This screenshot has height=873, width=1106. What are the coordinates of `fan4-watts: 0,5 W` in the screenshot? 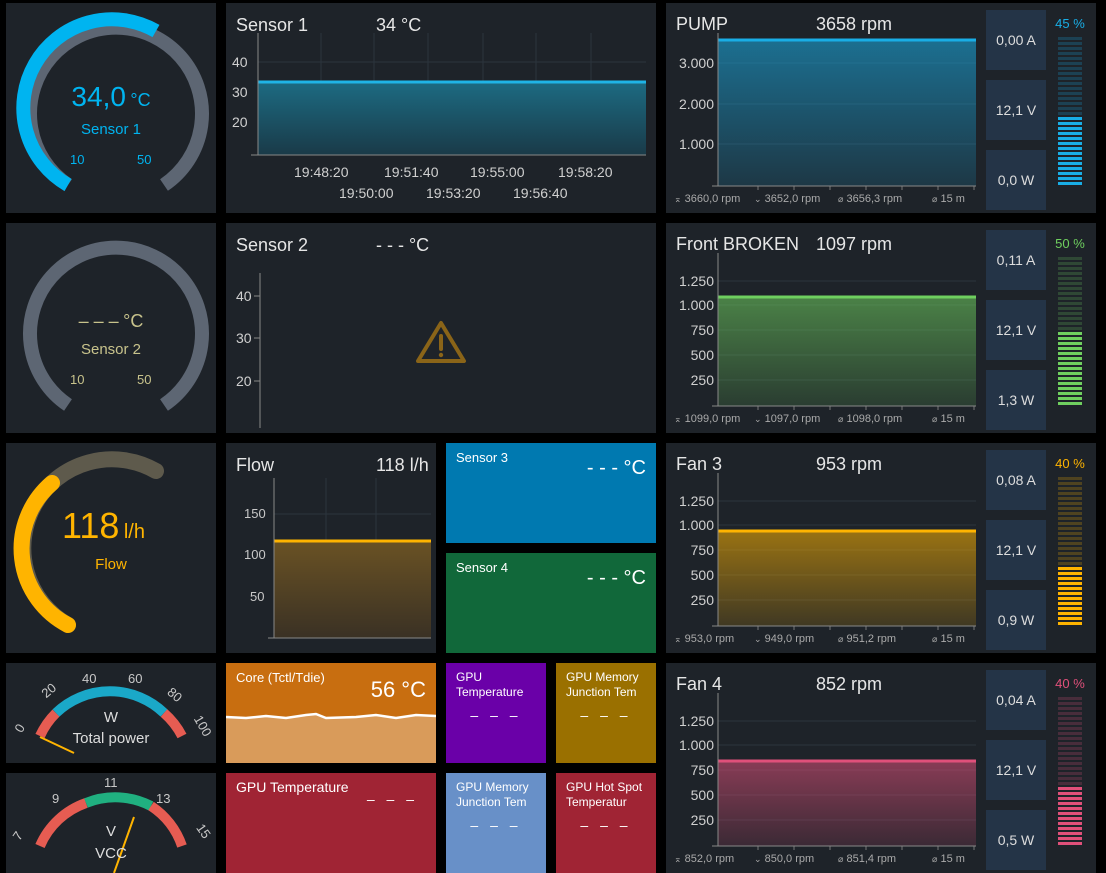 It's located at (1016, 840).